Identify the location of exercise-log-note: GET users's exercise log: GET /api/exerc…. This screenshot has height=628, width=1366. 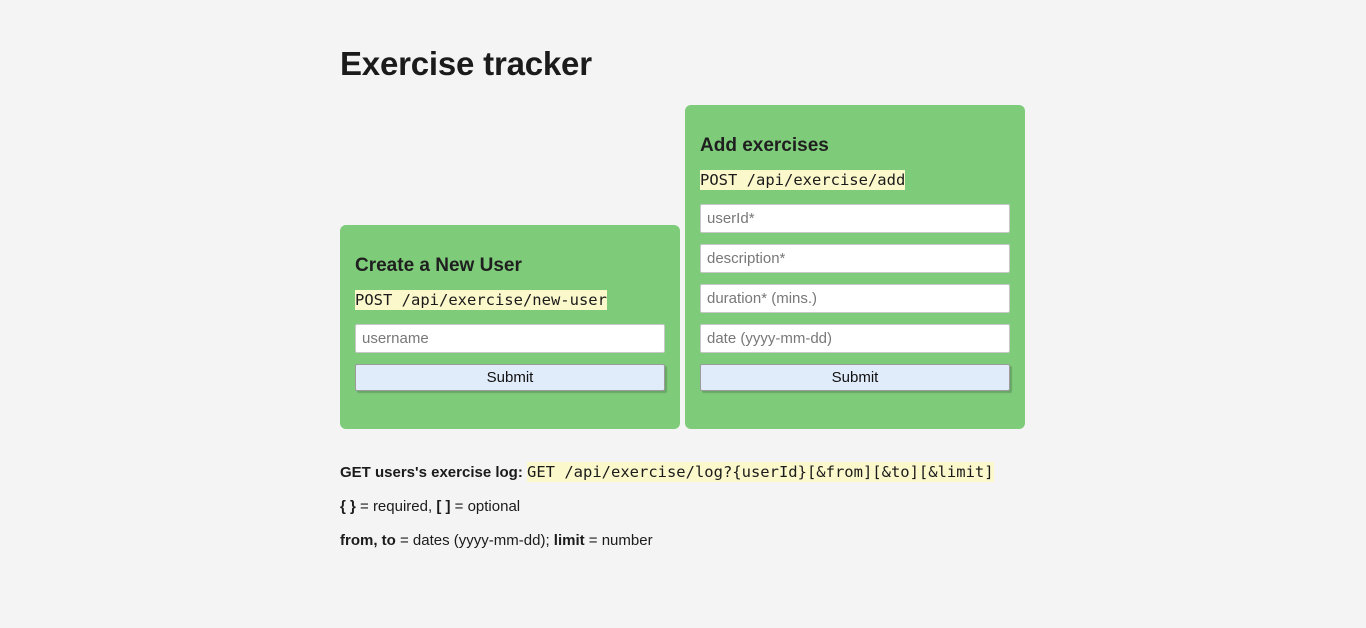
(790, 472).